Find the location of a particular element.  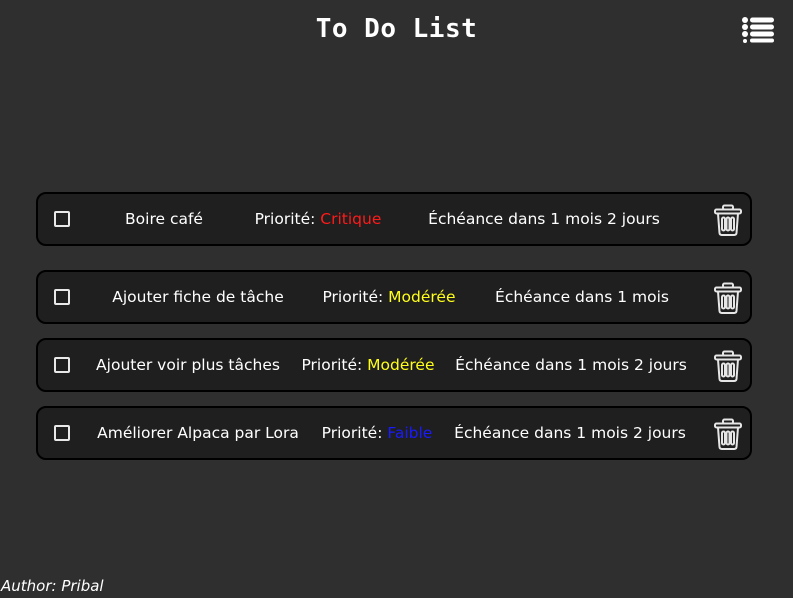

menu-button is located at coordinates (758, 30).